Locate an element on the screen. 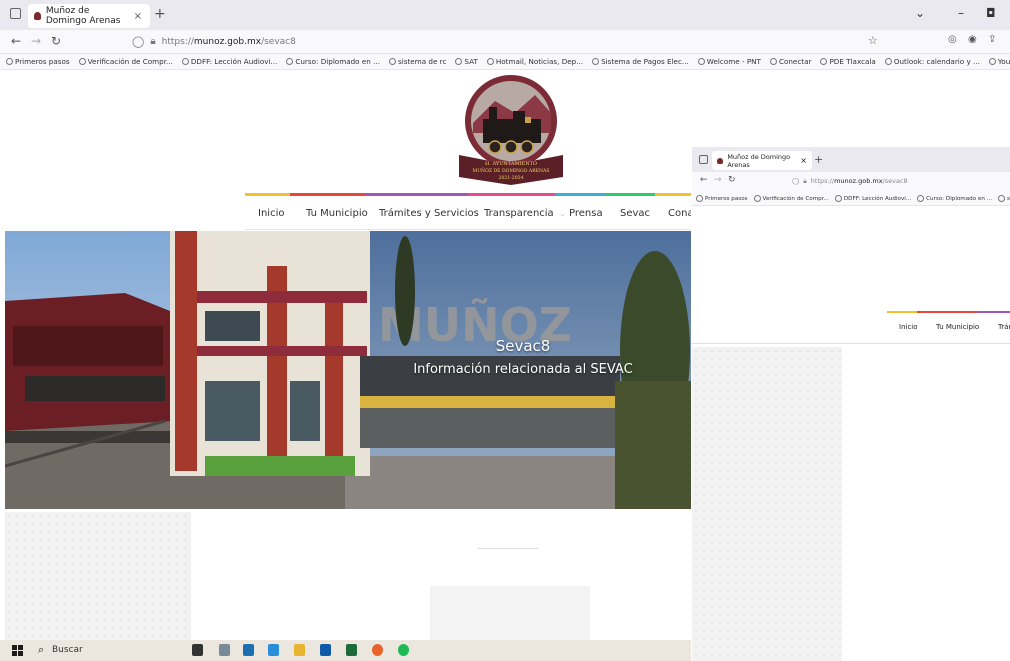 This screenshot has width=1010, height=661. photos-icon is located at coordinates (273, 650).